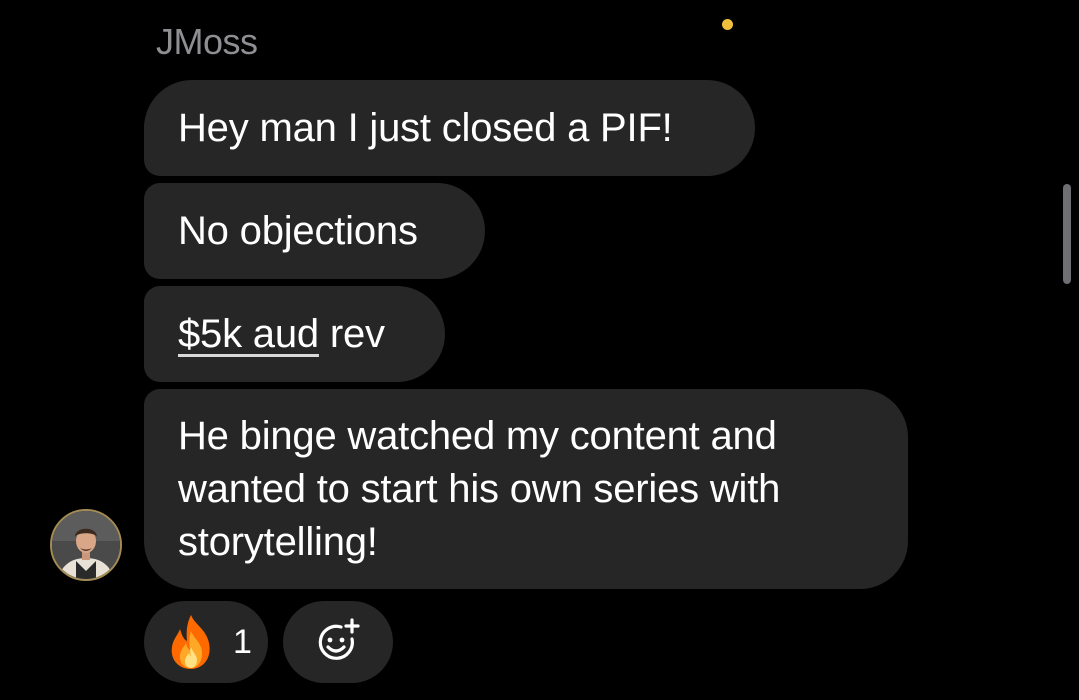  What do you see at coordinates (242, 641) in the screenshot?
I see `reaction-count: 1` at bounding box center [242, 641].